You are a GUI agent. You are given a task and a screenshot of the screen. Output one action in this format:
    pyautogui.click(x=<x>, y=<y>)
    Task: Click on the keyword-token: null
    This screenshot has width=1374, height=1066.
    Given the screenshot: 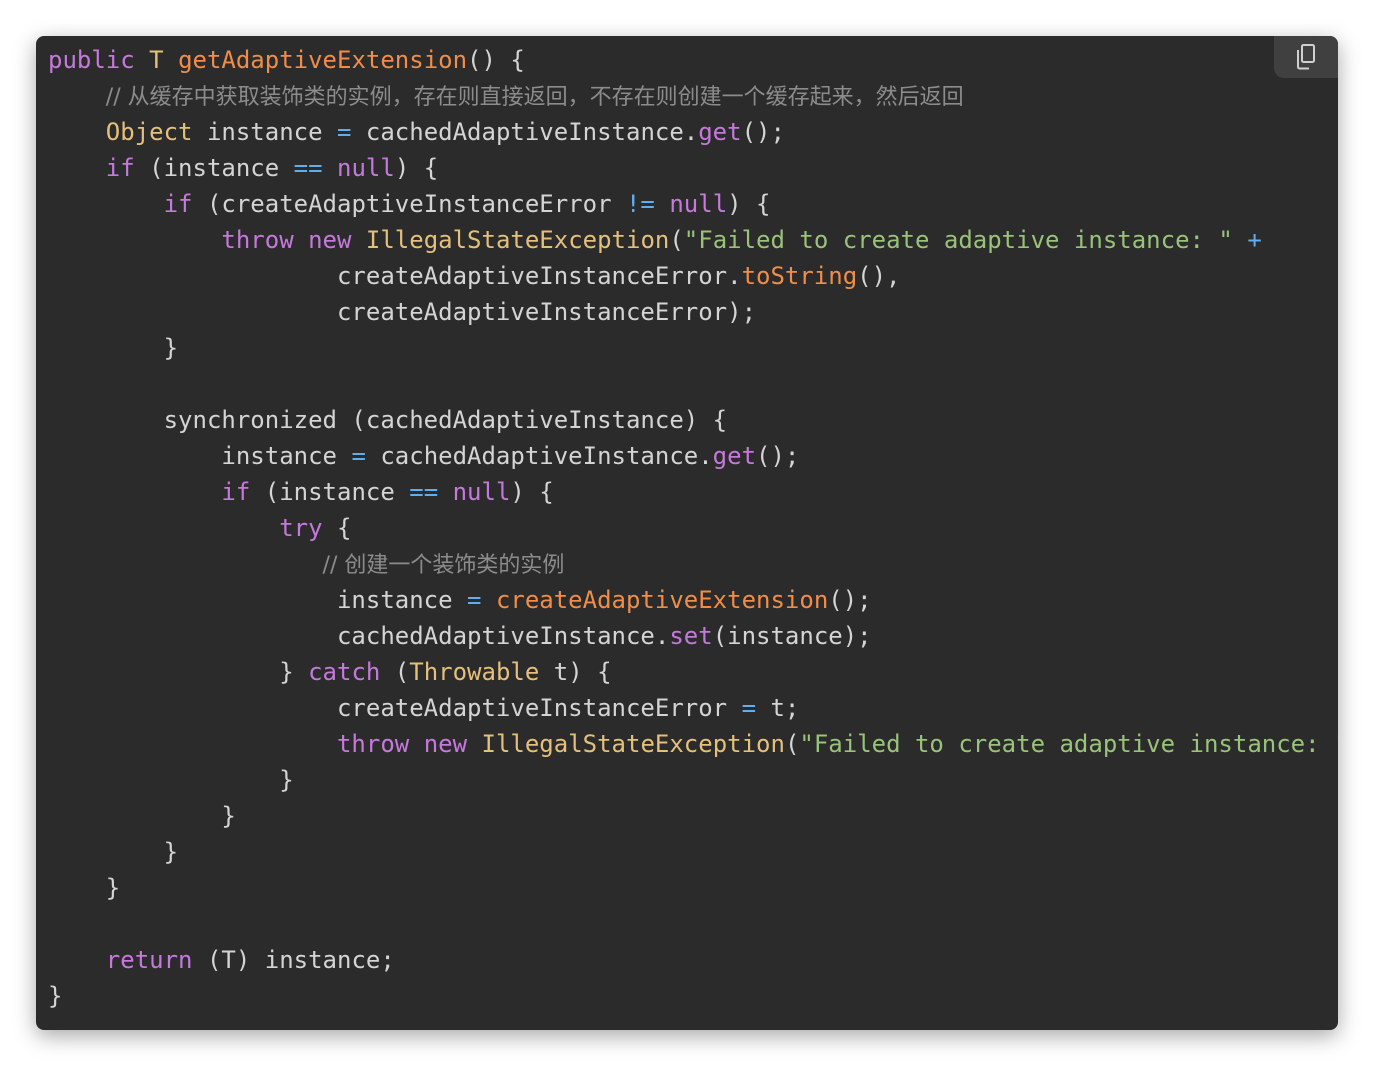 What is the action you would take?
    pyautogui.click(x=366, y=168)
    